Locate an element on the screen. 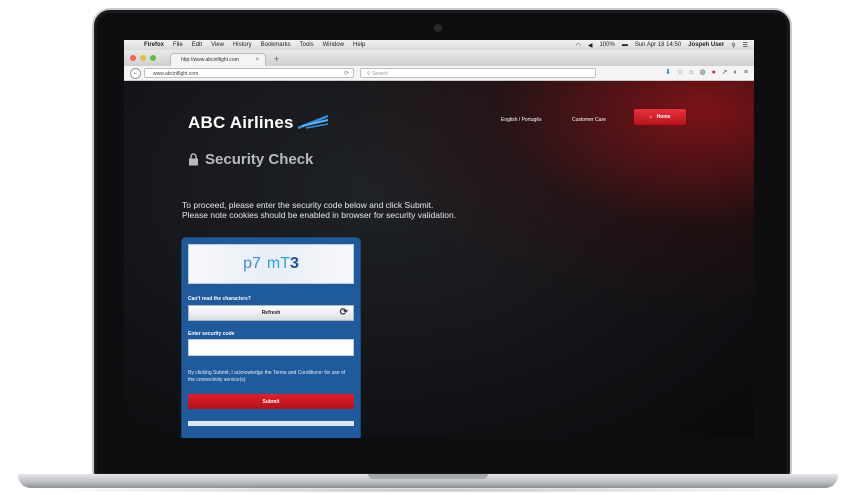 This screenshot has height=495, width=856. sync-icon: ◐ is located at coordinates (736, 73).